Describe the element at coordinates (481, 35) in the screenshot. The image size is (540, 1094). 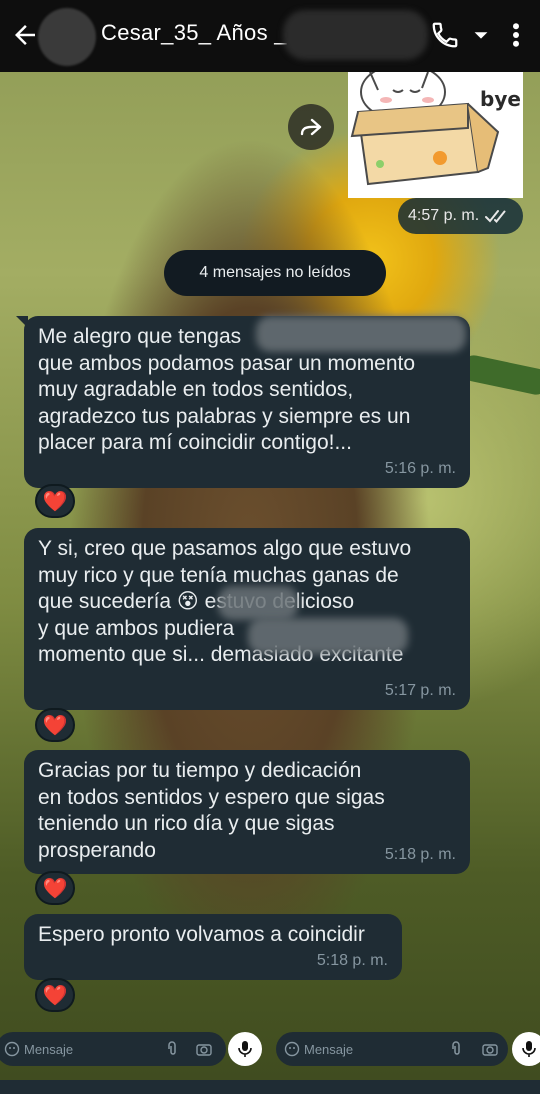
I see `chevron-down-icon` at that location.